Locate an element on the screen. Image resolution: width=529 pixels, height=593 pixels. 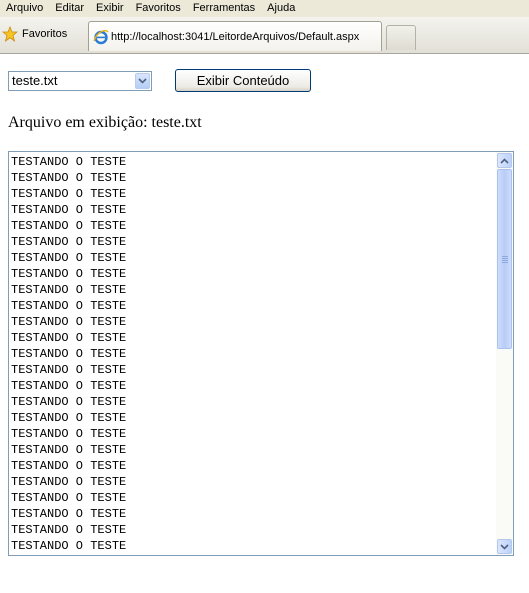
favorites-label: Favoritos is located at coordinates (45, 34).